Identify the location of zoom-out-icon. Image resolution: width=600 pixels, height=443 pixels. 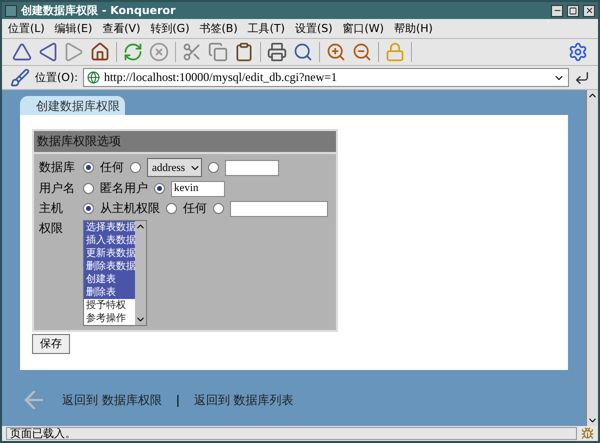
(362, 52).